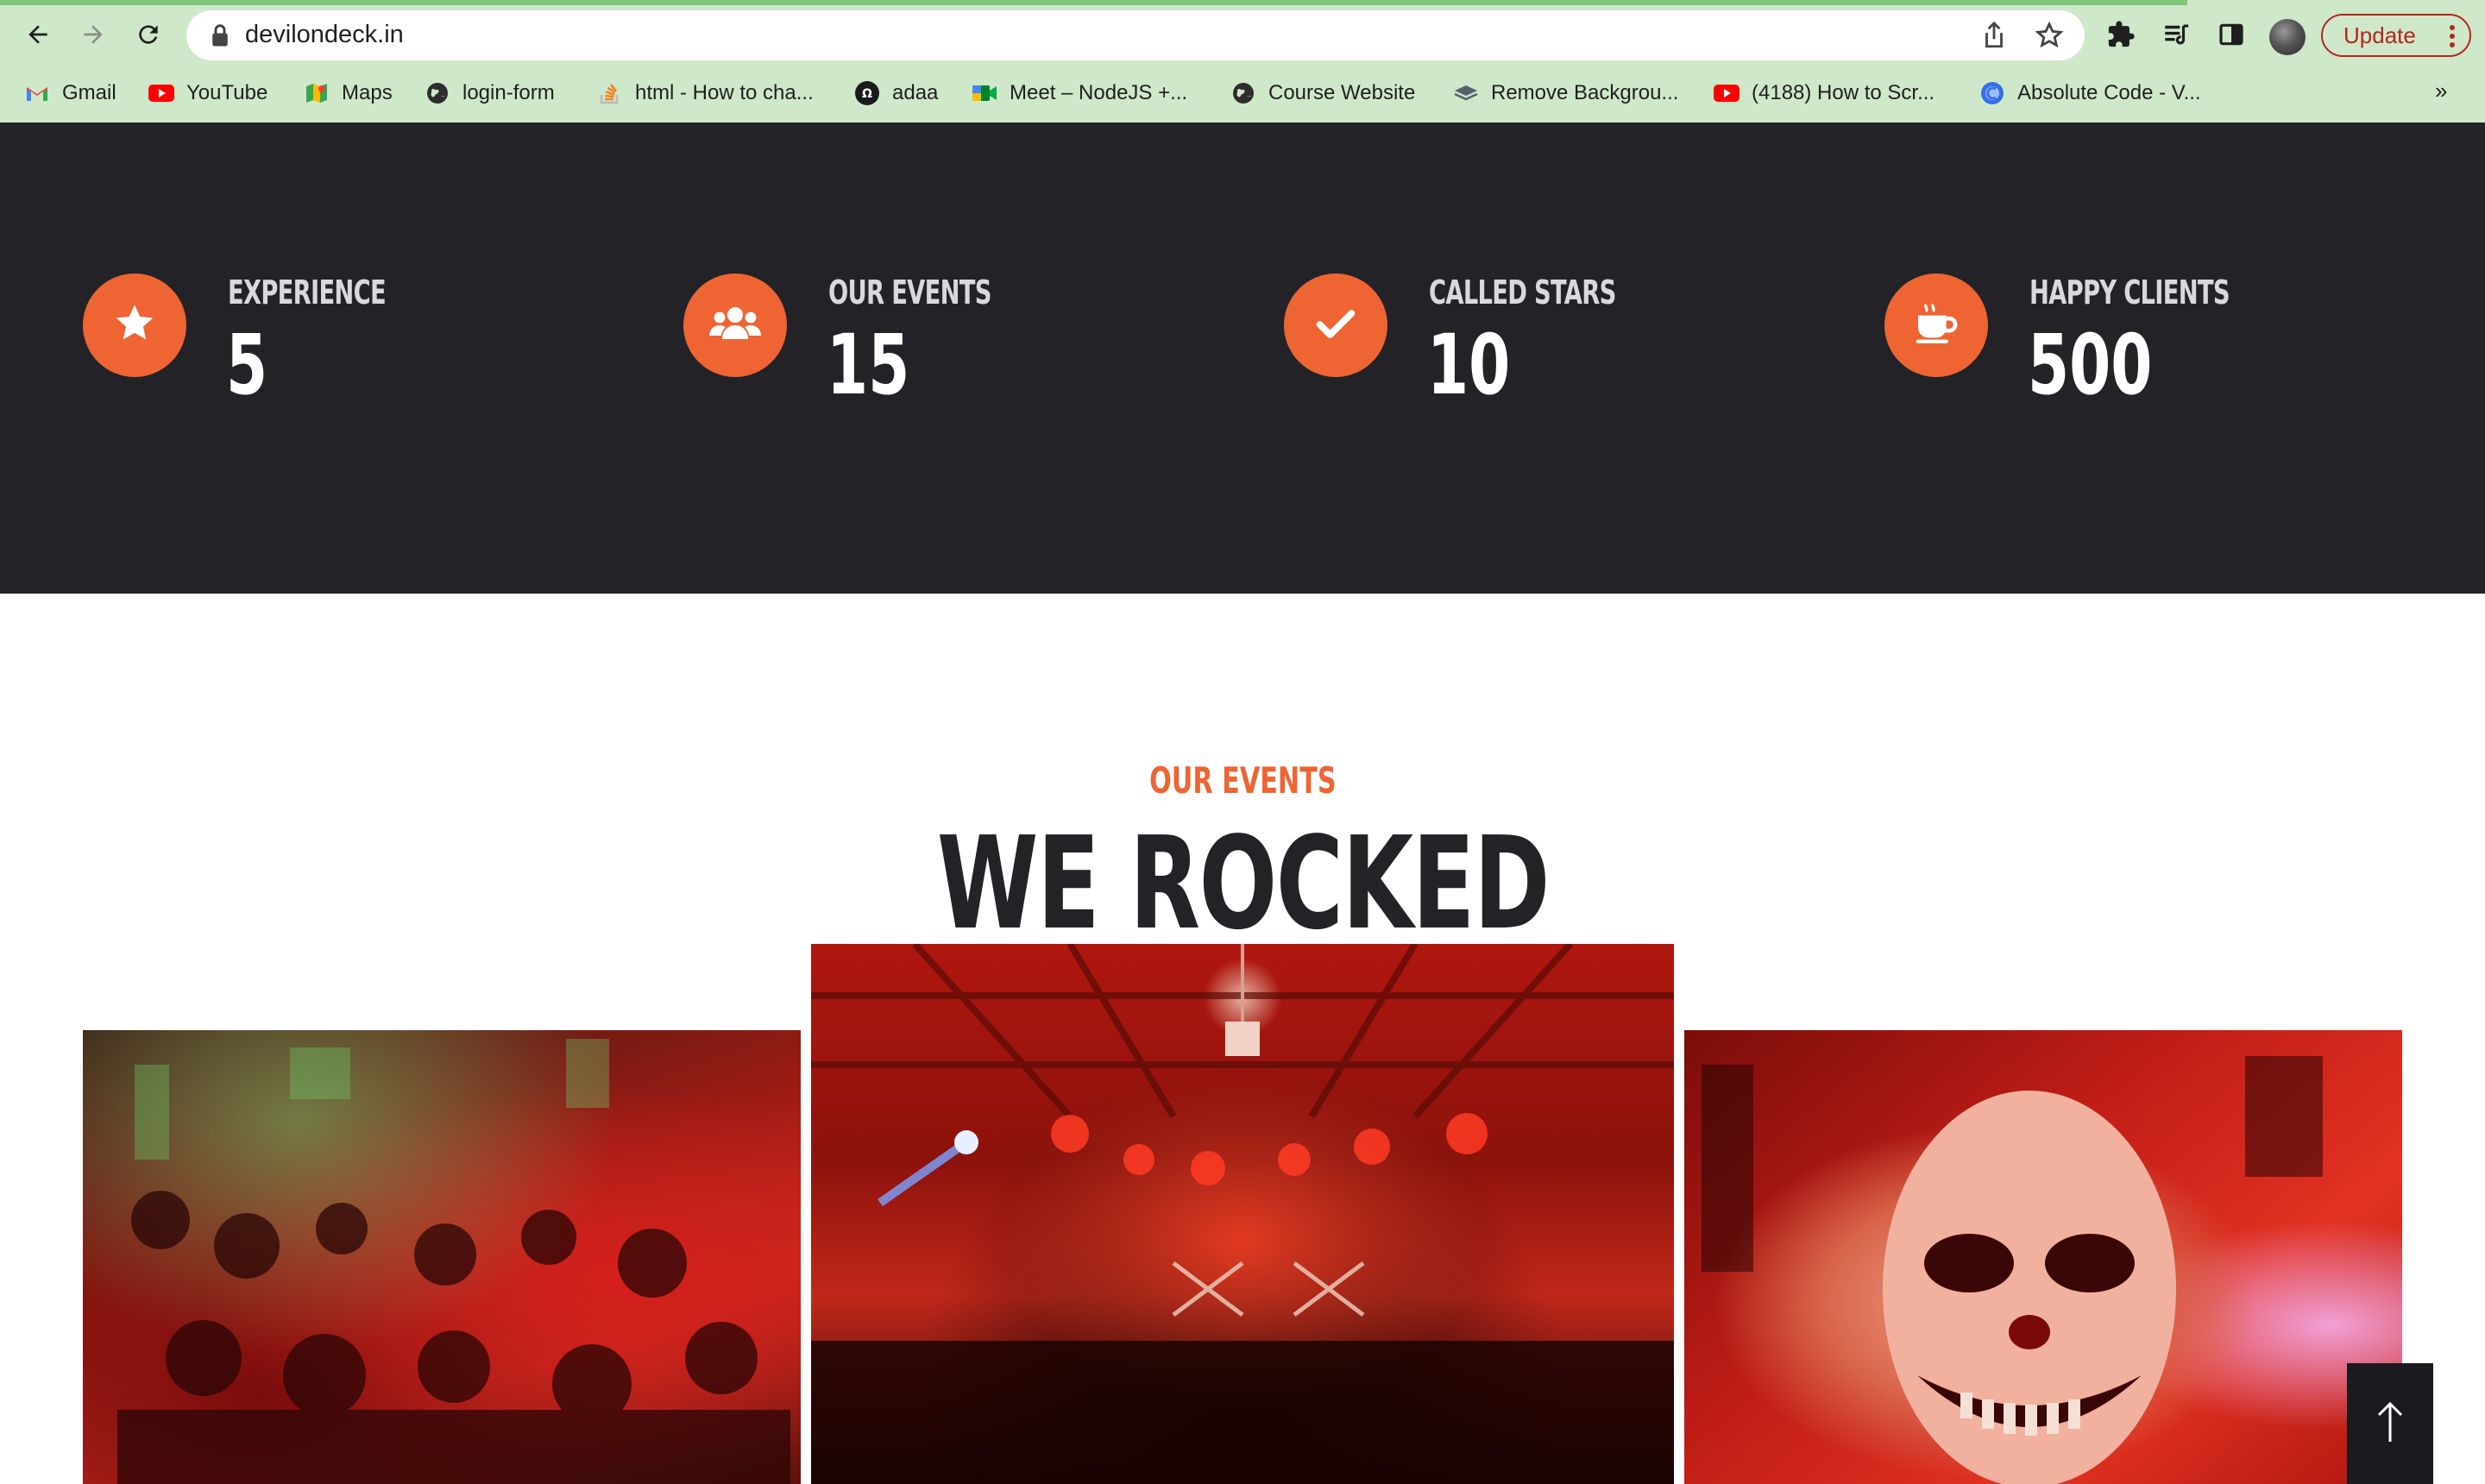  What do you see at coordinates (2176, 34) in the screenshot?
I see `reading-list-icon` at bounding box center [2176, 34].